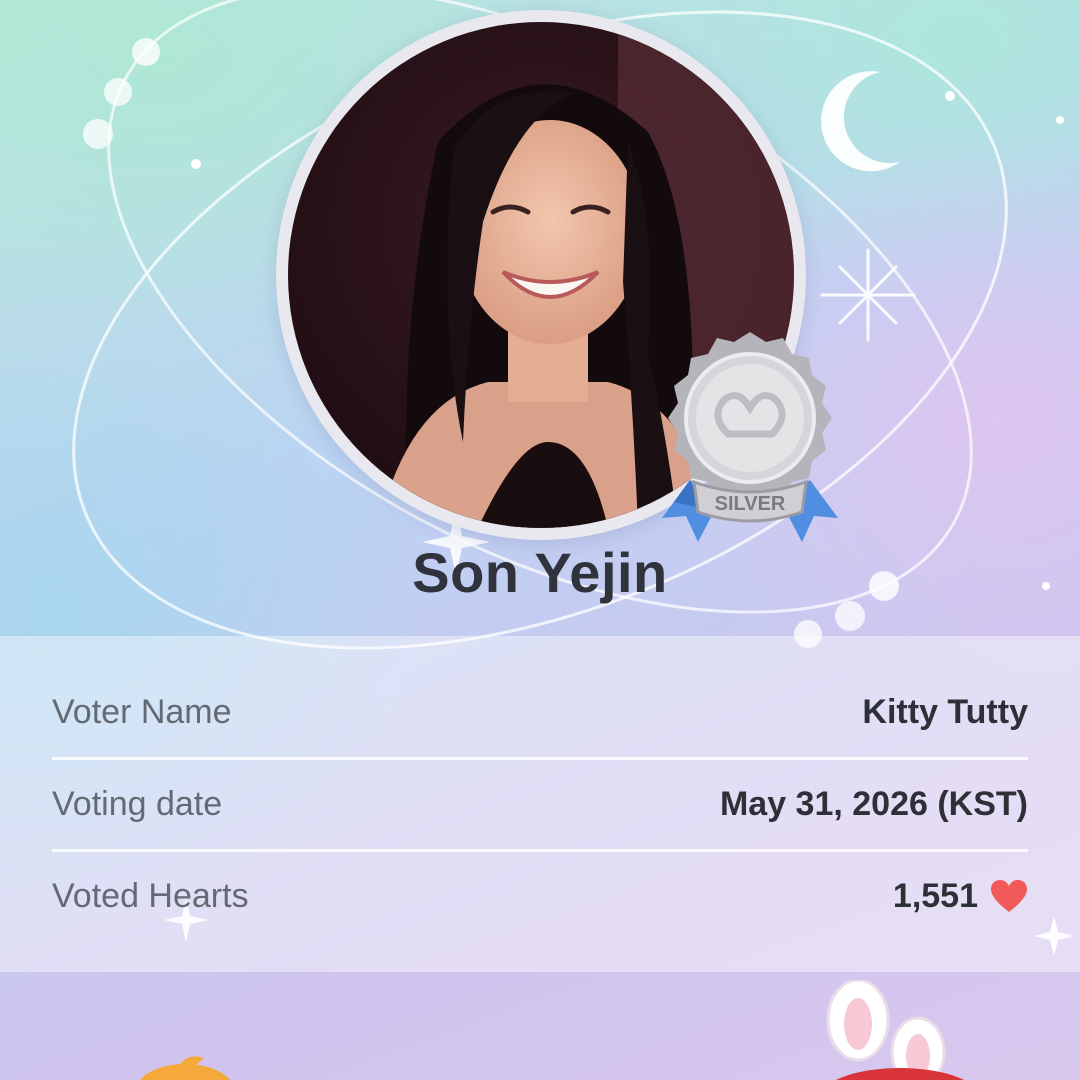  I want to click on voter-name-row: Voter Name Kitty Tutty, so click(540, 712).